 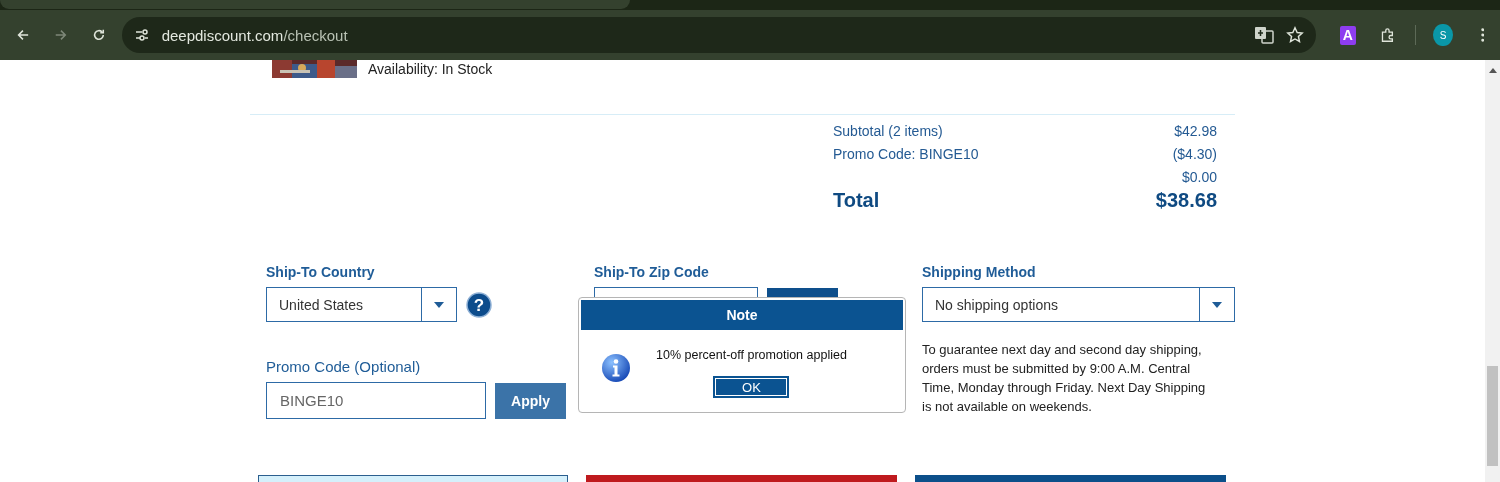 What do you see at coordinates (1294, 35) in the screenshot?
I see `star-icon` at bounding box center [1294, 35].